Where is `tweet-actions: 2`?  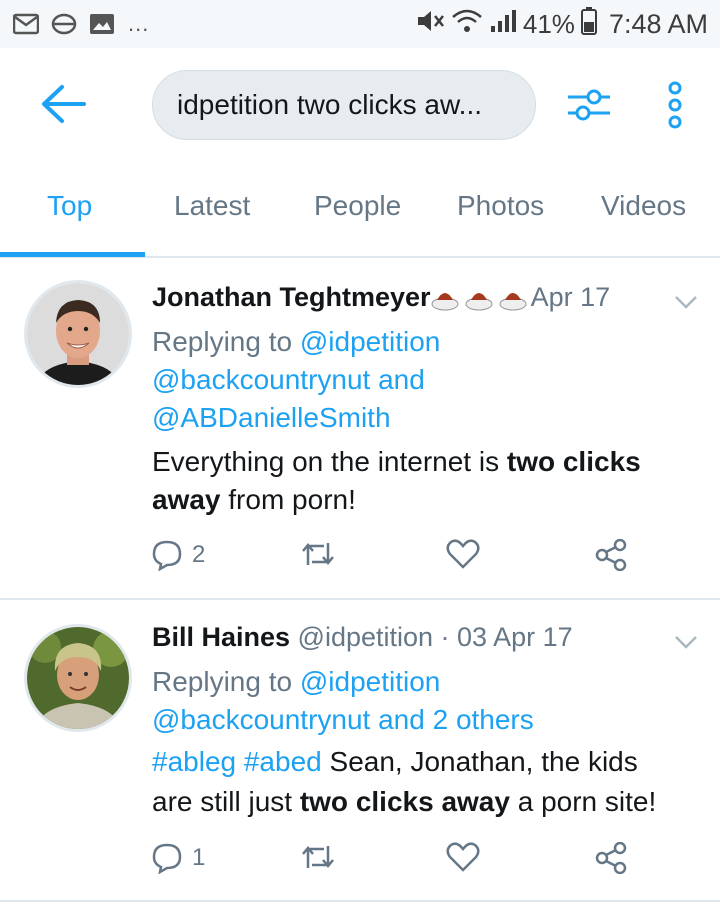 tweet-actions: 2 is located at coordinates (392, 559).